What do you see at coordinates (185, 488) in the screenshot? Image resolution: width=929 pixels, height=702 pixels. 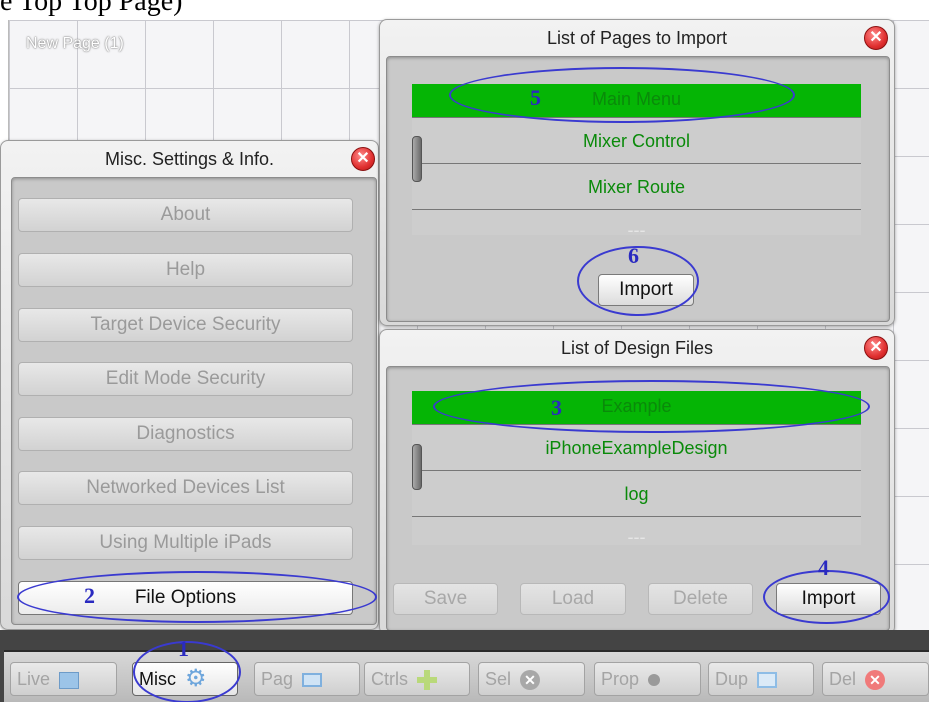 I see `networked-devices-list-button: Networked Devices List` at bounding box center [185, 488].